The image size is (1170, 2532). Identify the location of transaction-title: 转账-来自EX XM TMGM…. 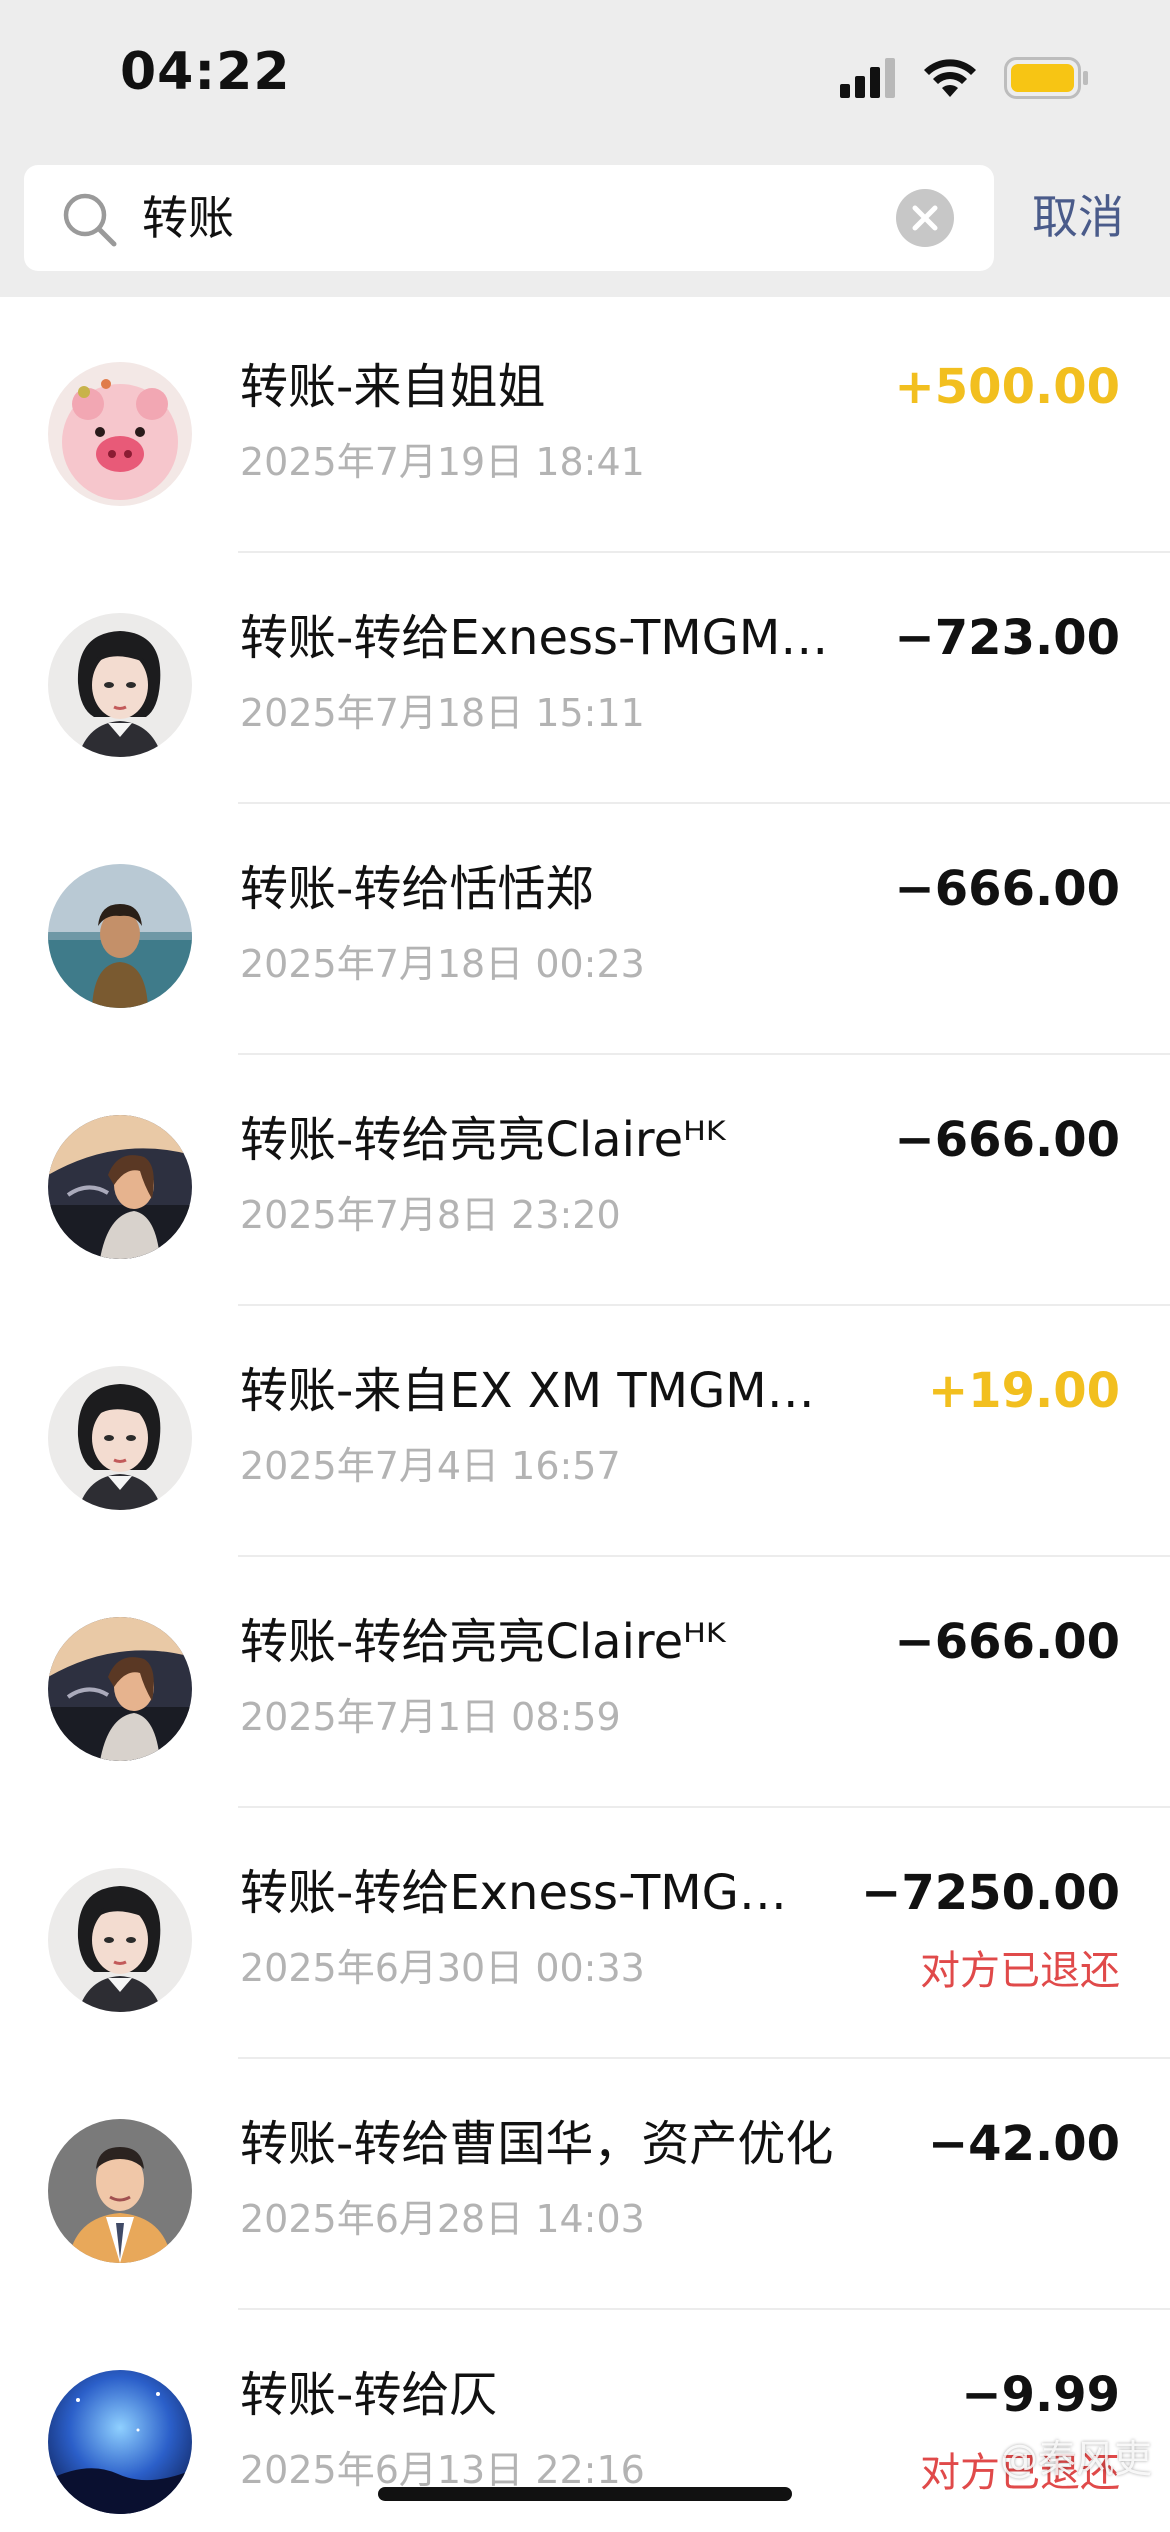
(527, 1391).